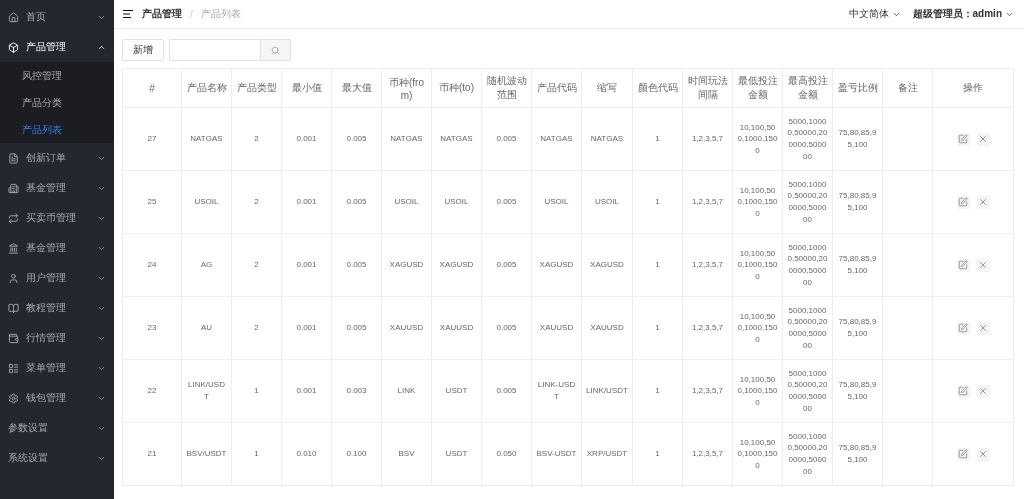 The image size is (1024, 499). What do you see at coordinates (143, 50) in the screenshot?
I see `add-button: 新增` at bounding box center [143, 50].